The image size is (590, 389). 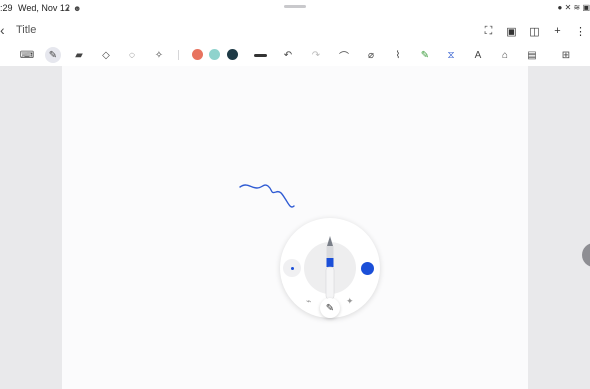 I want to click on eraser-icon: ◇, so click(x=106, y=55).